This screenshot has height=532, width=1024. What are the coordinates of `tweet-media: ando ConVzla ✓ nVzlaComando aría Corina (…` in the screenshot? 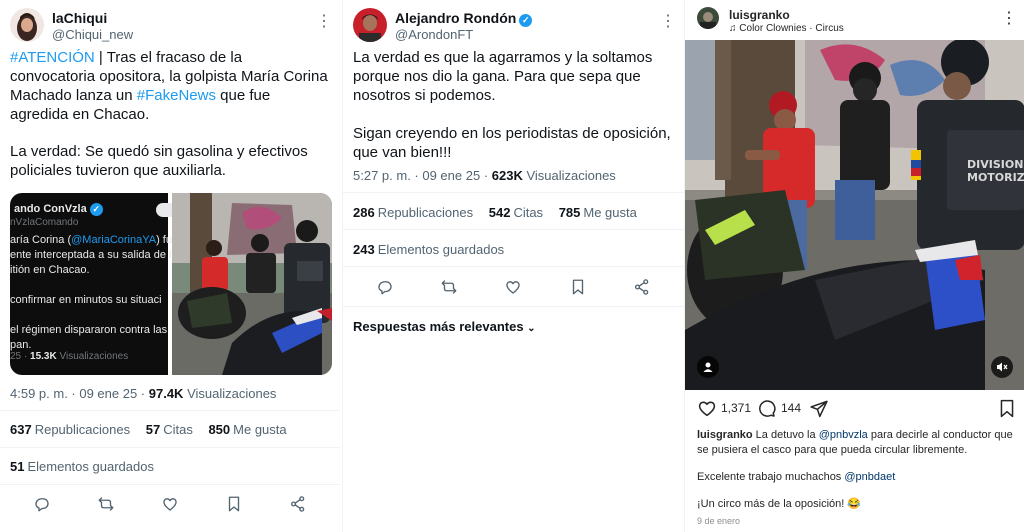 It's located at (171, 284).